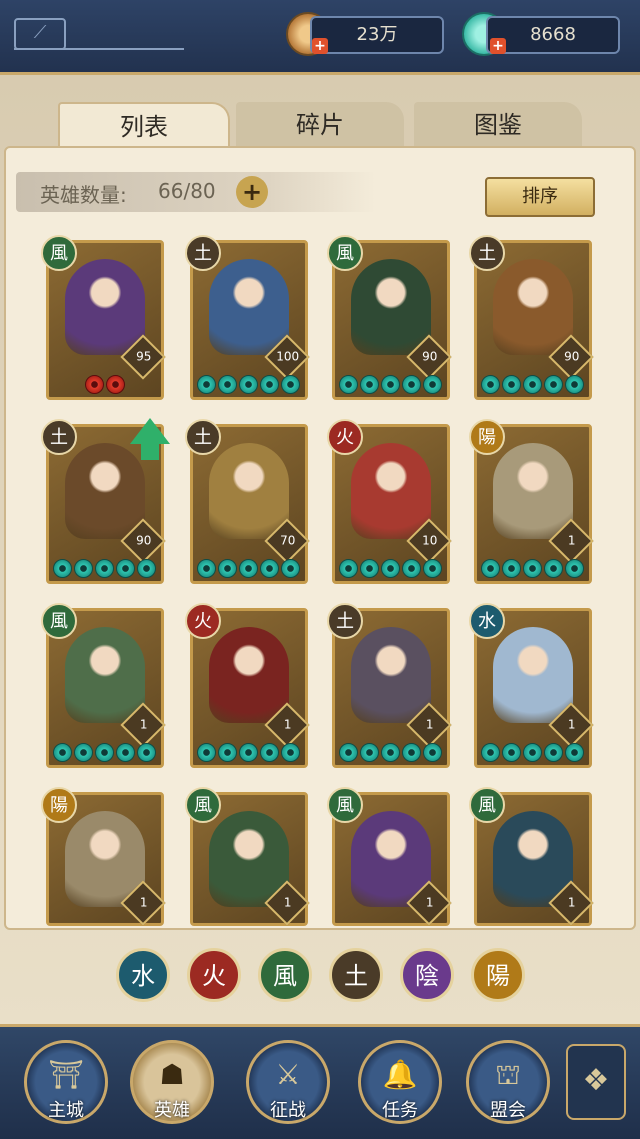 This screenshot has width=640, height=1139. Describe the element at coordinates (144, 126) in the screenshot. I see `tab-list: 列表` at that location.